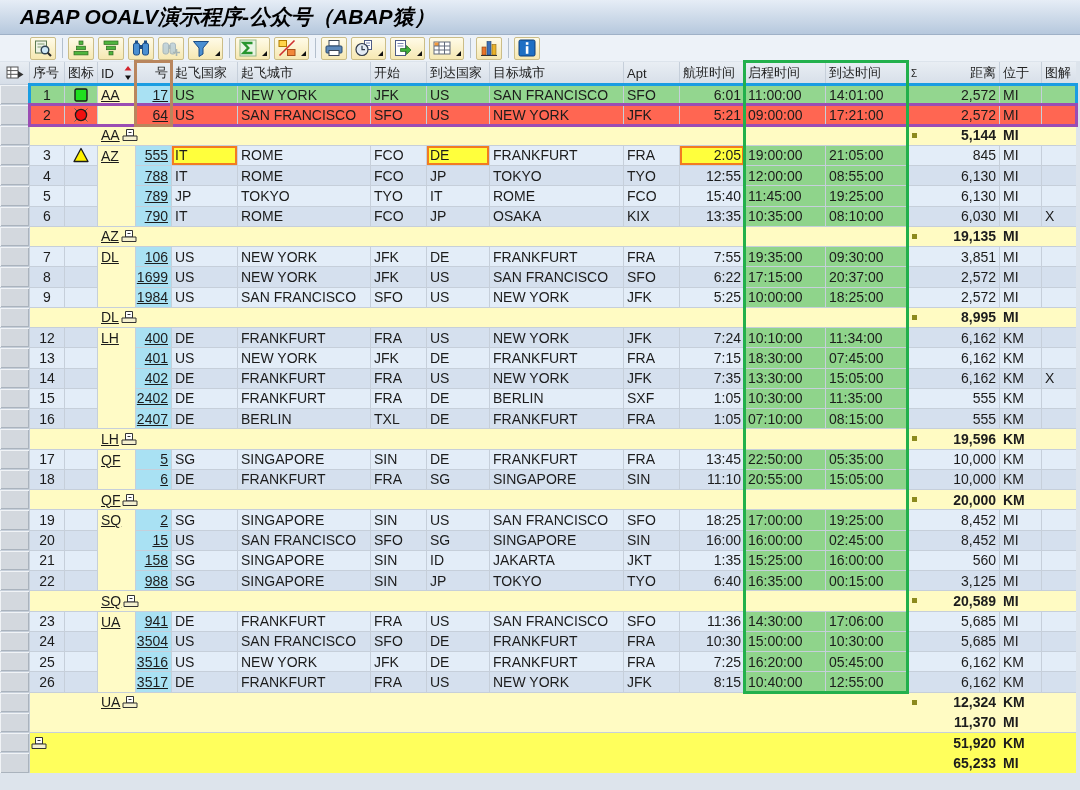 The width and height of the screenshot is (1080, 790). I want to click on column-header: Apt, so click(651, 73).